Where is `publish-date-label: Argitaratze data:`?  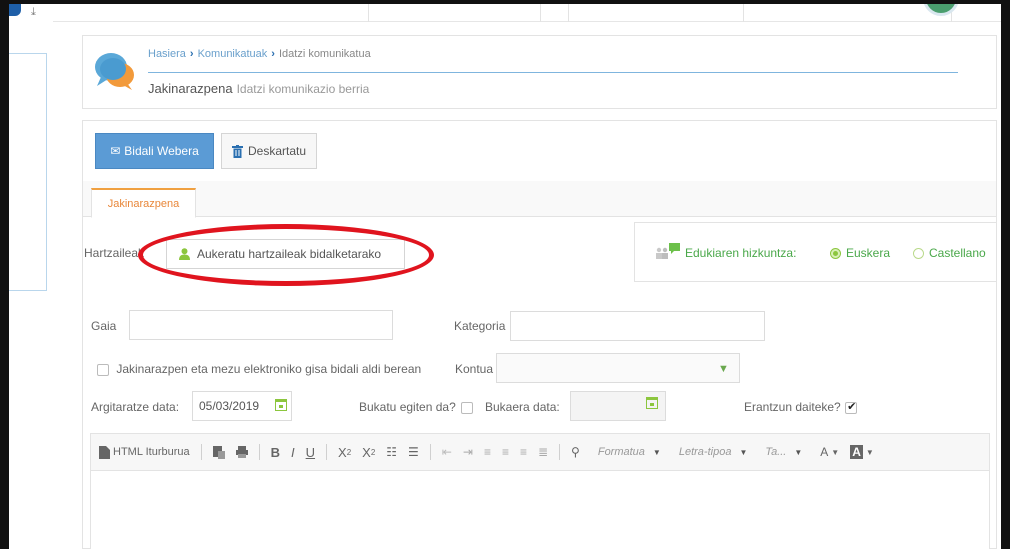
publish-date-label: Argitaratze data: is located at coordinates (135, 407).